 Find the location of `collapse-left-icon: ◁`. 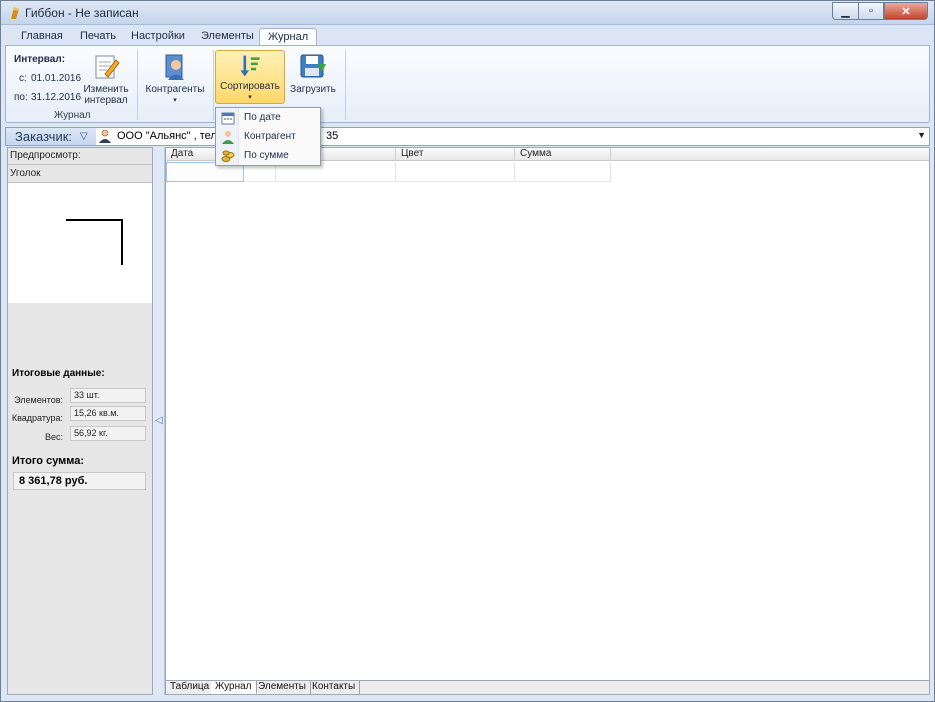

collapse-left-icon: ◁ is located at coordinates (159, 420).